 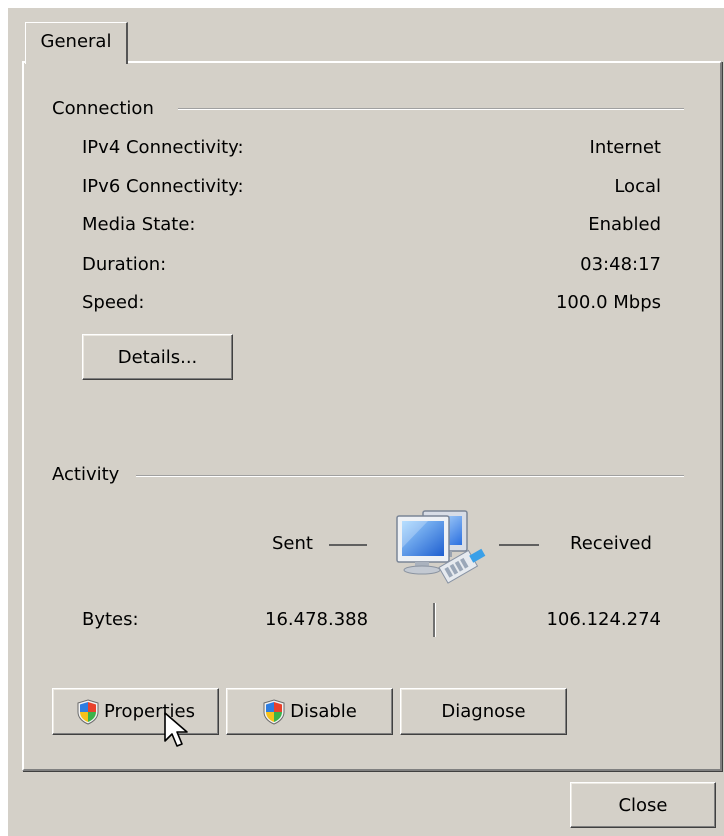 What do you see at coordinates (624, 224) in the screenshot?
I see `media-state-value: Enabled` at bounding box center [624, 224].